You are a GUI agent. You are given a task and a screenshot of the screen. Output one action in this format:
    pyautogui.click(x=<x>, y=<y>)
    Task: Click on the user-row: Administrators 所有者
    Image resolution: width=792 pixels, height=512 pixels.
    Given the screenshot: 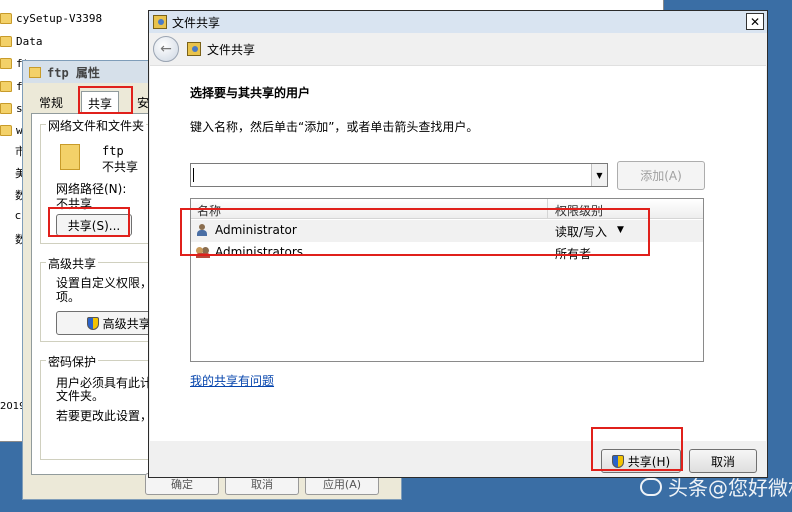 What is the action you would take?
    pyautogui.click(x=447, y=253)
    